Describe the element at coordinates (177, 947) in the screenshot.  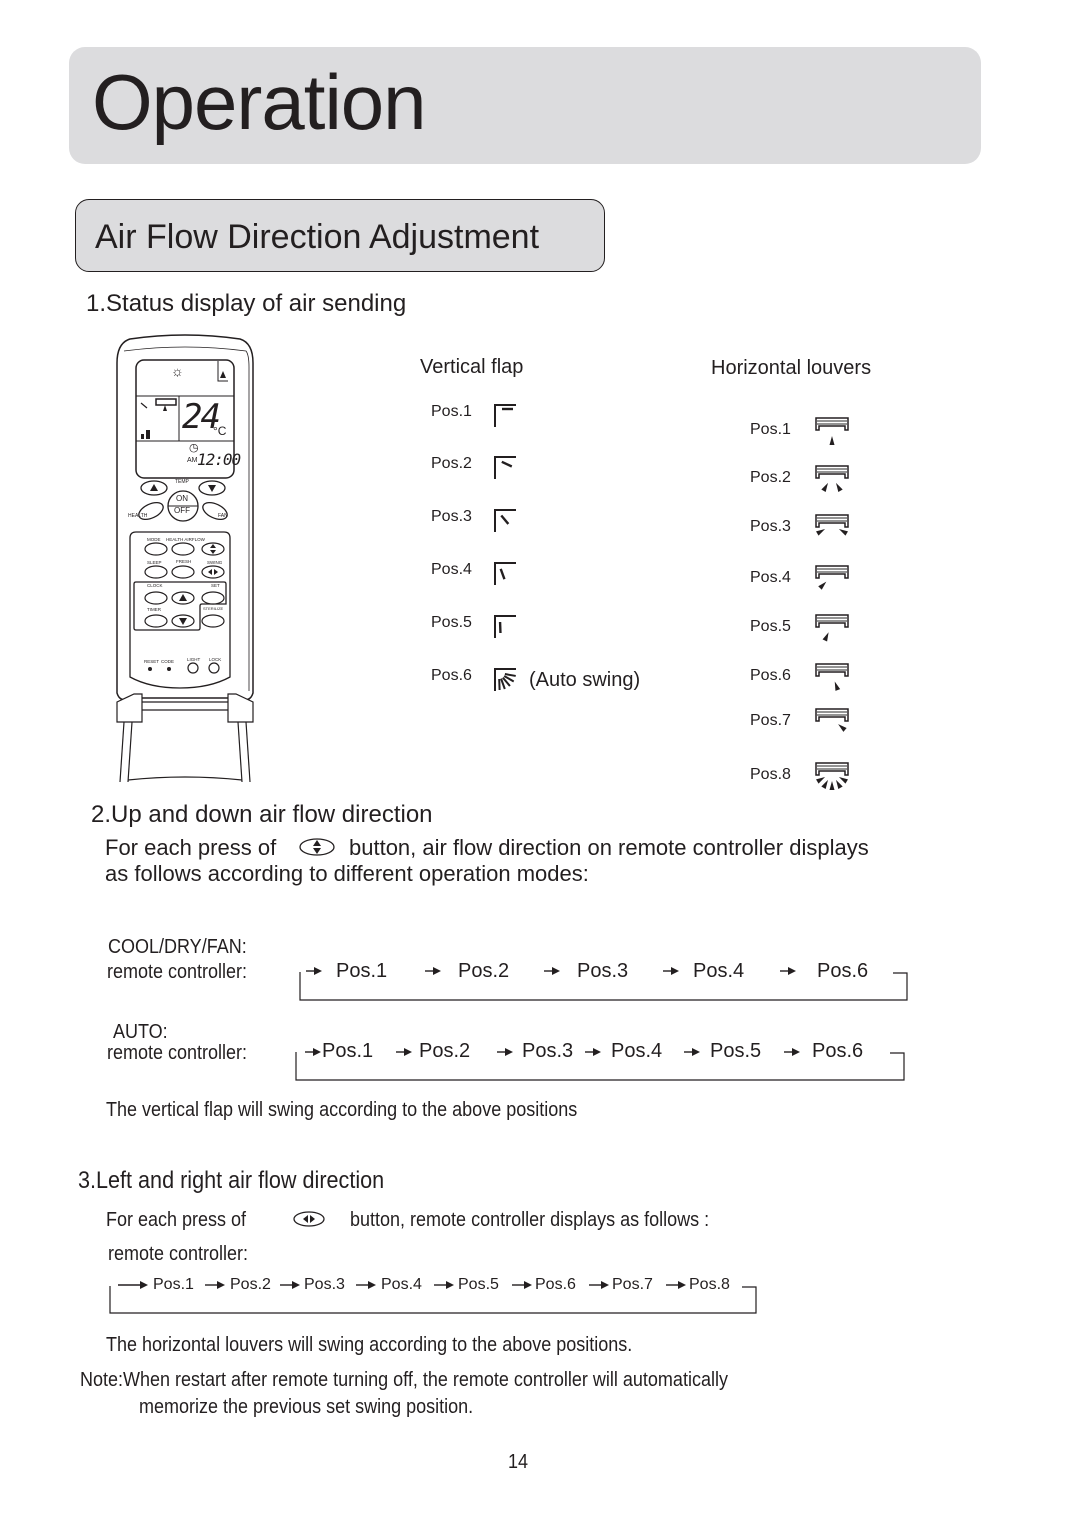
I see `mode-cool-dry-fan-label: COOL/DRY/FAN:` at that location.